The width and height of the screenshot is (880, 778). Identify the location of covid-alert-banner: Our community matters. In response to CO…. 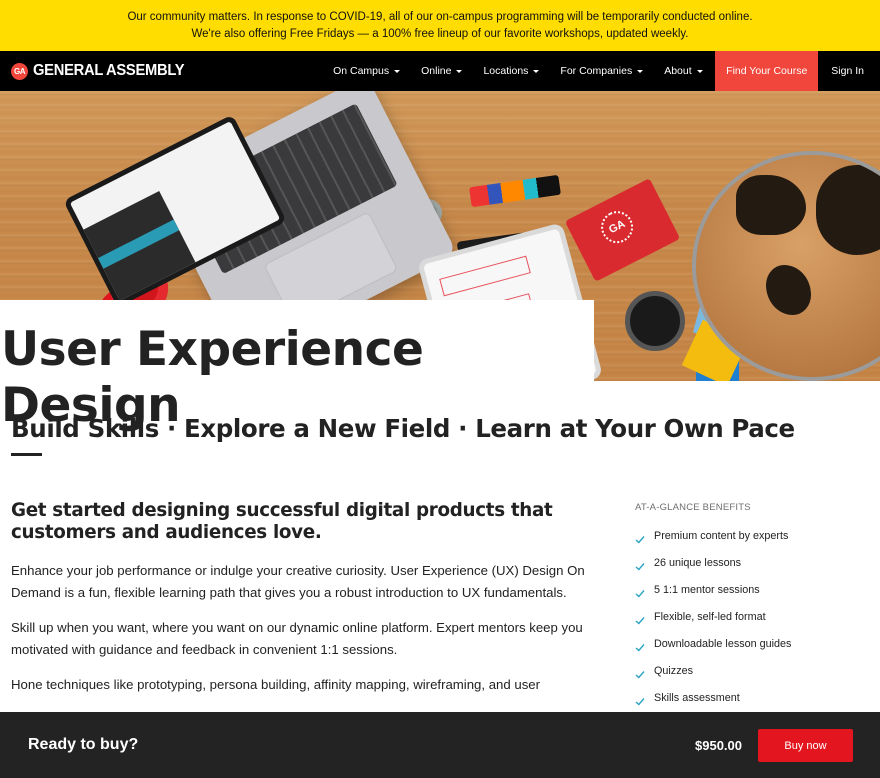
(440, 25).